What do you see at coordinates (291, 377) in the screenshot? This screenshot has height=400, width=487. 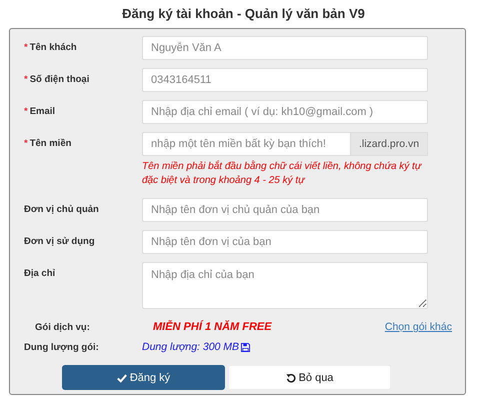 I see `undo-icon` at bounding box center [291, 377].